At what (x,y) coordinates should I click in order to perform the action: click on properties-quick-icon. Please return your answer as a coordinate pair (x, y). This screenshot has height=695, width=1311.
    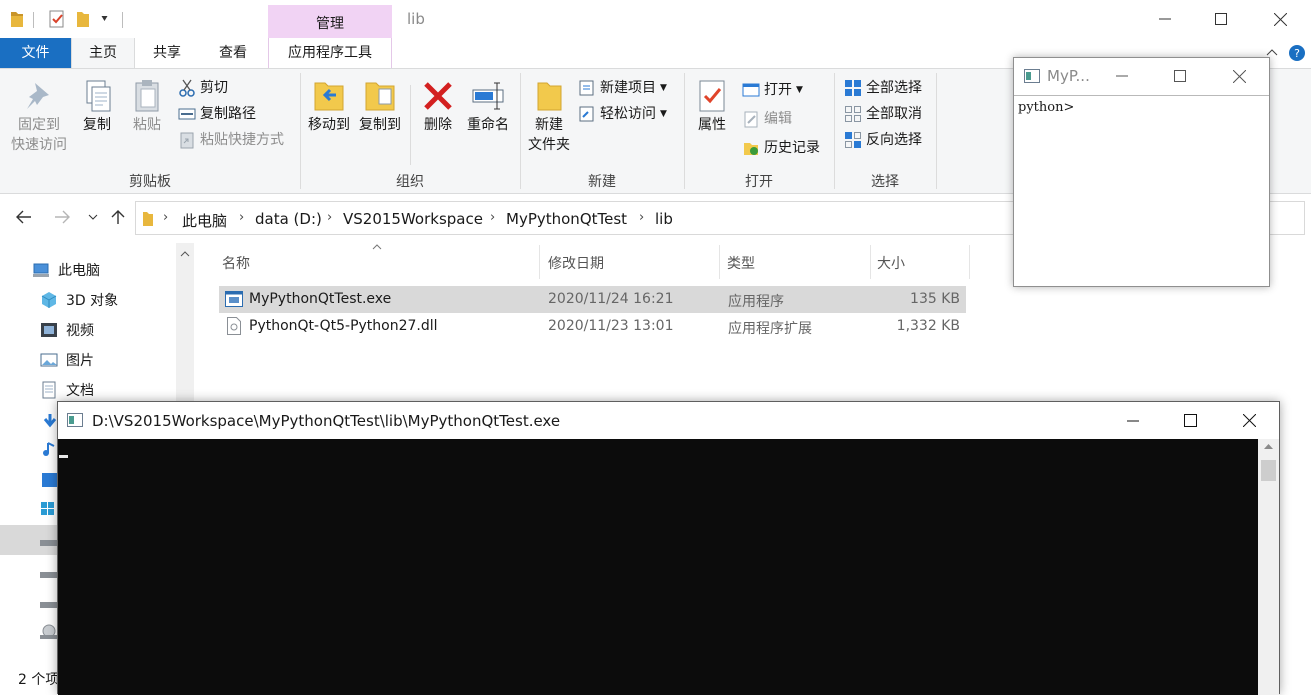
    Looking at the image, I should click on (57, 19).